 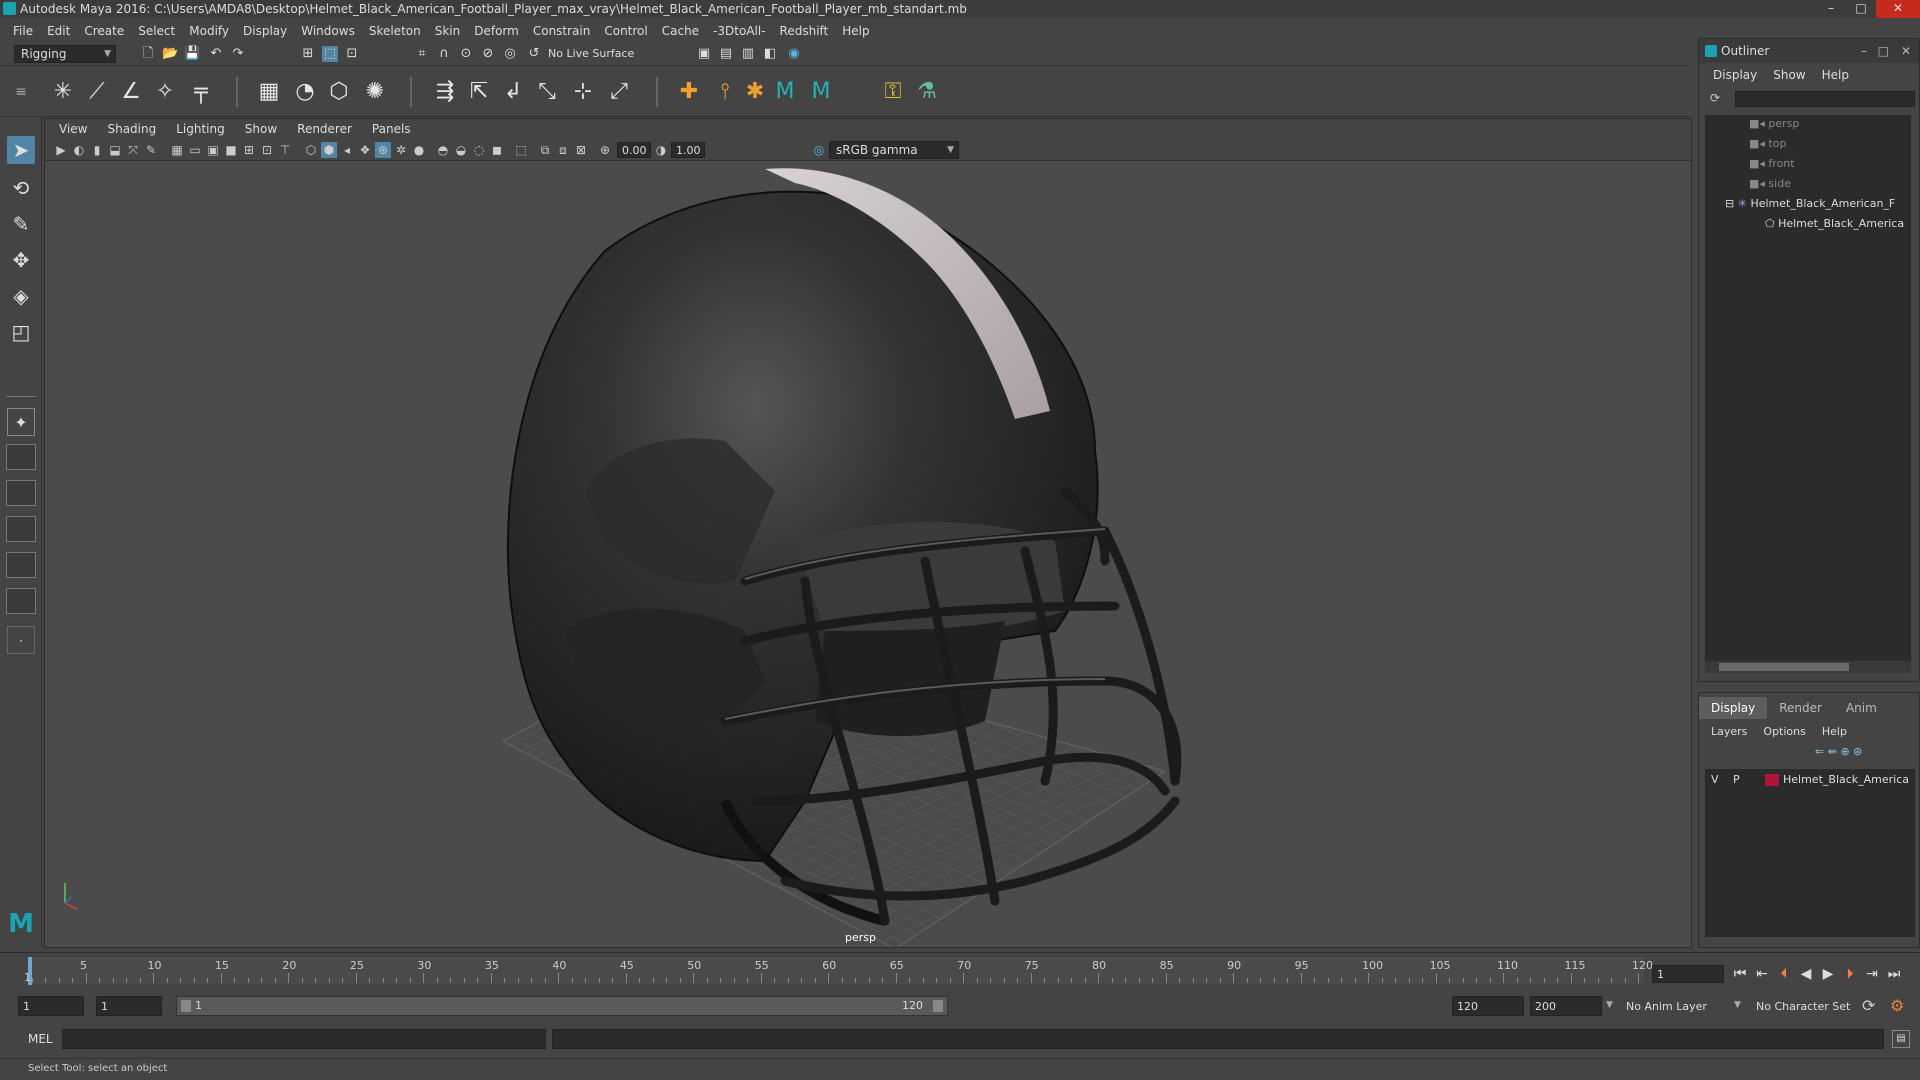 What do you see at coordinates (352, 54) in the screenshot?
I see `select-component-icon: ⊡` at bounding box center [352, 54].